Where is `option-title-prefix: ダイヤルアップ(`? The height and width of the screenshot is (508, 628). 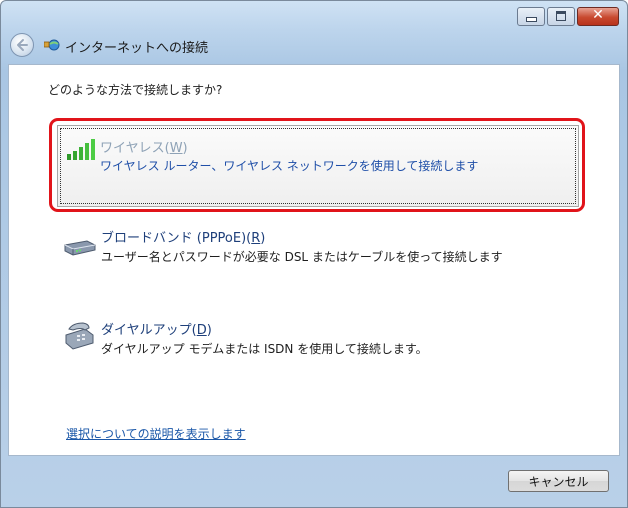
option-title-prefix: ダイヤルアップ( is located at coordinates (149, 330).